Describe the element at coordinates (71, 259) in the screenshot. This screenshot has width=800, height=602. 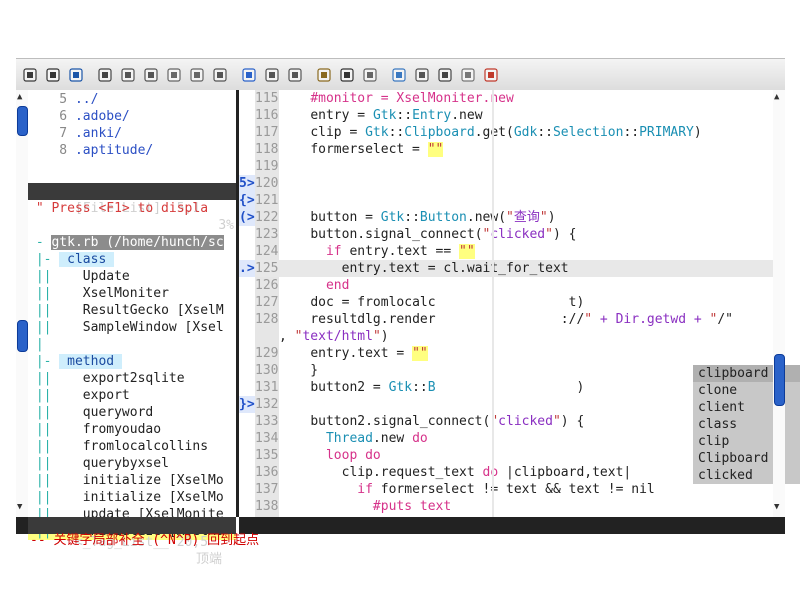
I see `tag-list-class-group: |- class` at that location.